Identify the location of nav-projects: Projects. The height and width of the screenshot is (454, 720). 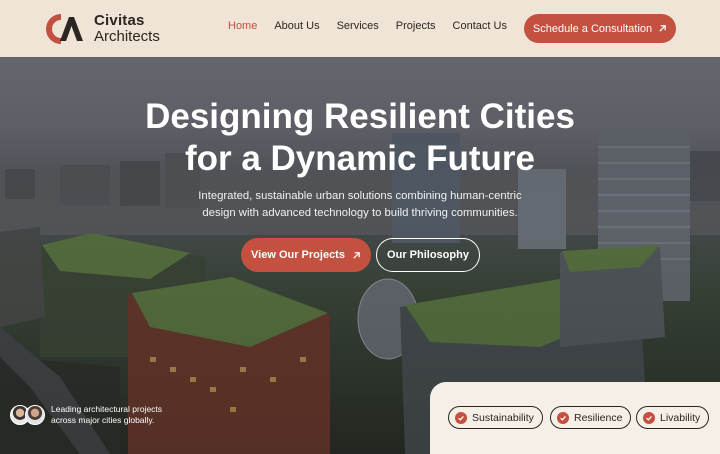
(416, 26).